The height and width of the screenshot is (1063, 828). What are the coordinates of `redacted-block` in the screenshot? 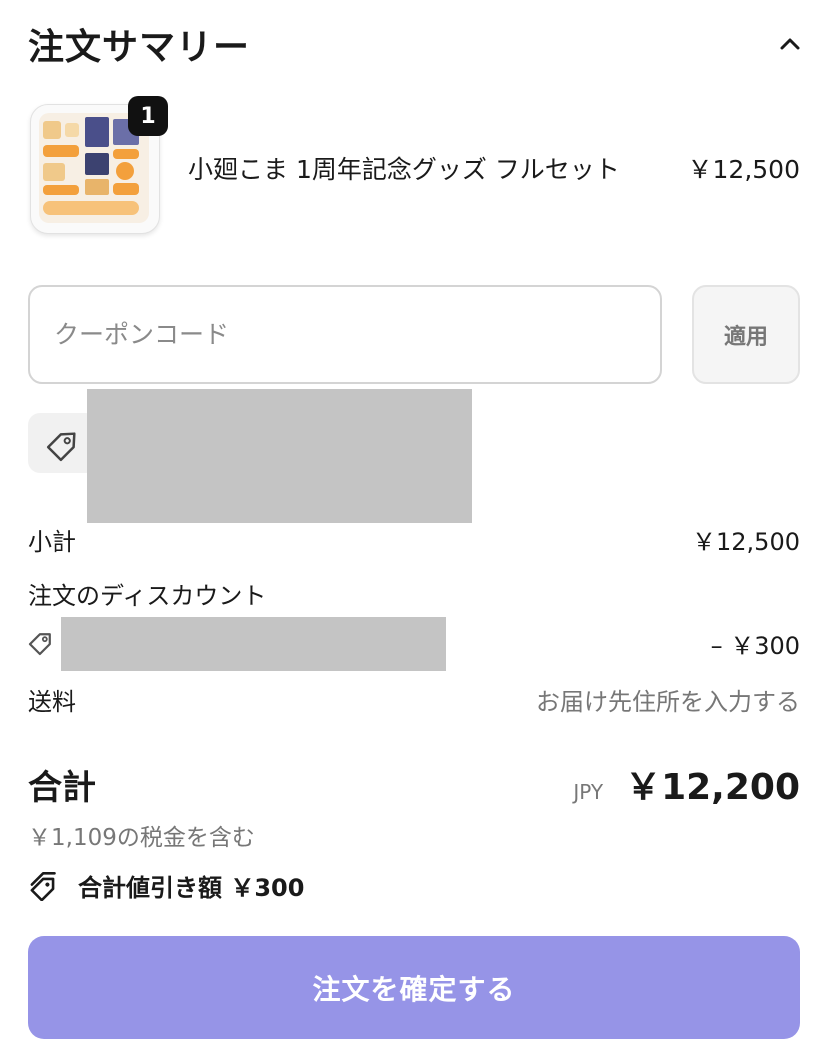 It's located at (279, 456).